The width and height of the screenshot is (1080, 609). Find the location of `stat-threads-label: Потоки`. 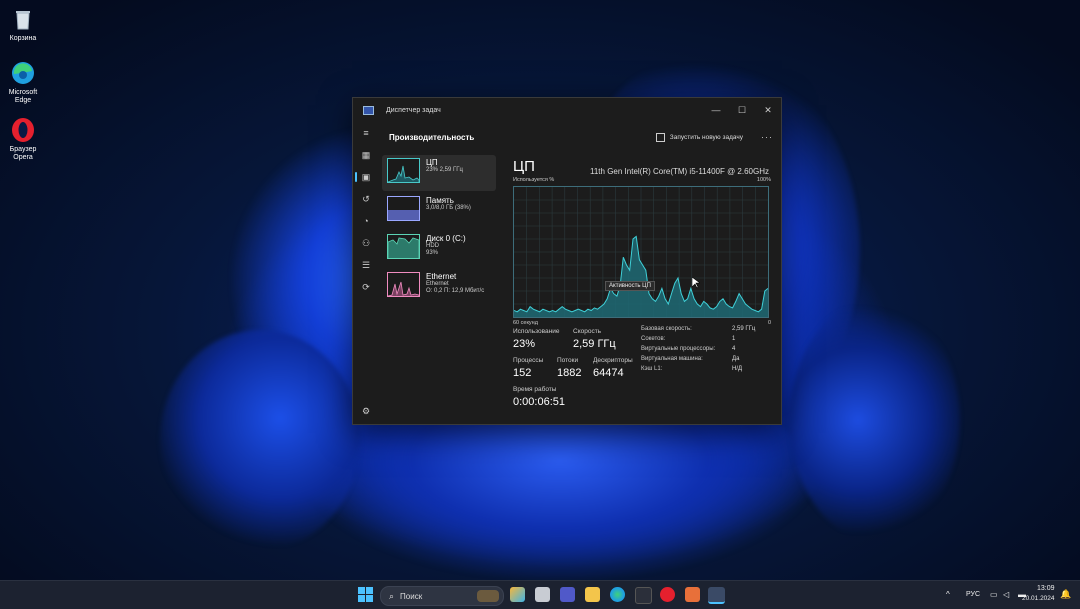

stat-threads-label: Потоки is located at coordinates (568, 360).